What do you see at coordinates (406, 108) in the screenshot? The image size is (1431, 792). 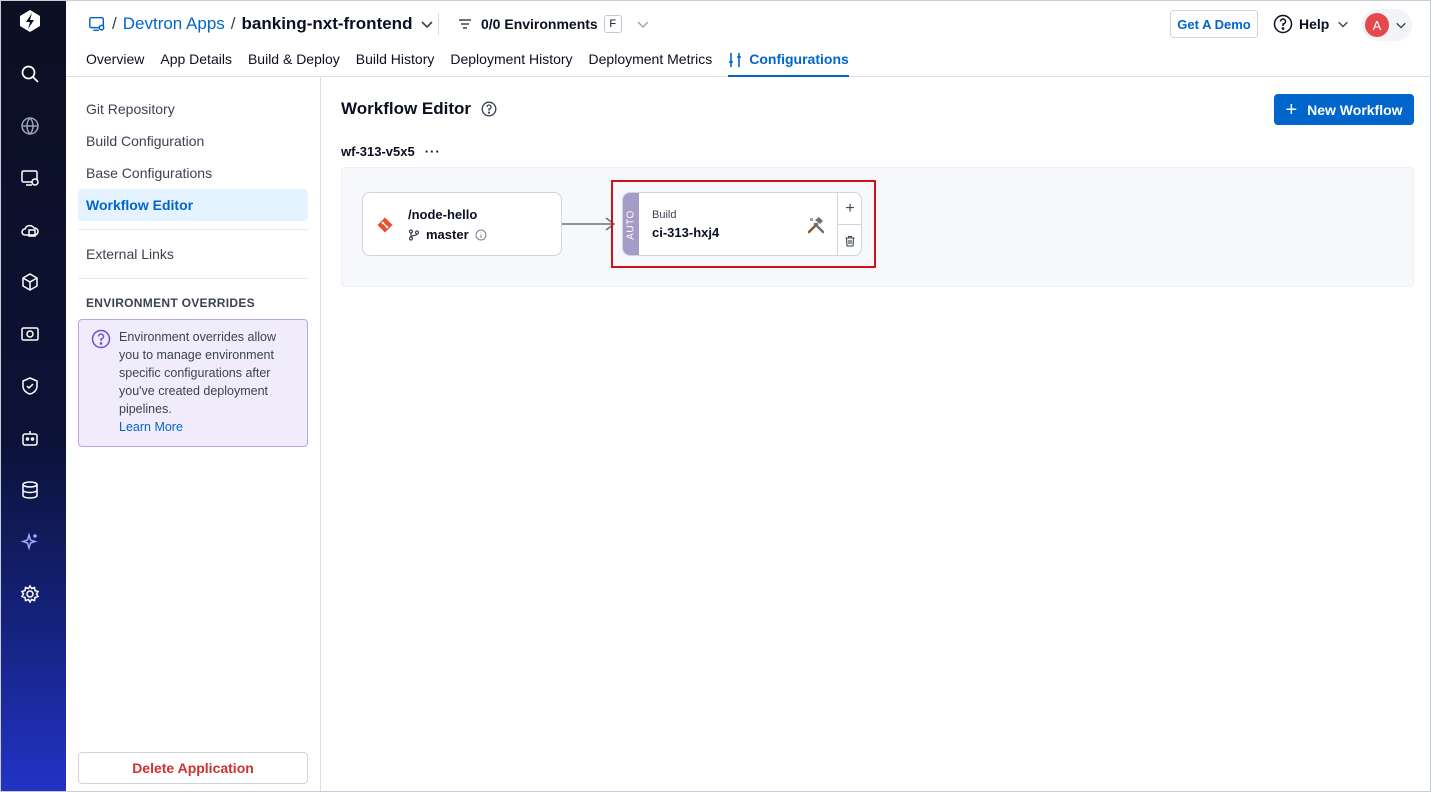 I see `page-title-text: Workflow Editor` at bounding box center [406, 108].